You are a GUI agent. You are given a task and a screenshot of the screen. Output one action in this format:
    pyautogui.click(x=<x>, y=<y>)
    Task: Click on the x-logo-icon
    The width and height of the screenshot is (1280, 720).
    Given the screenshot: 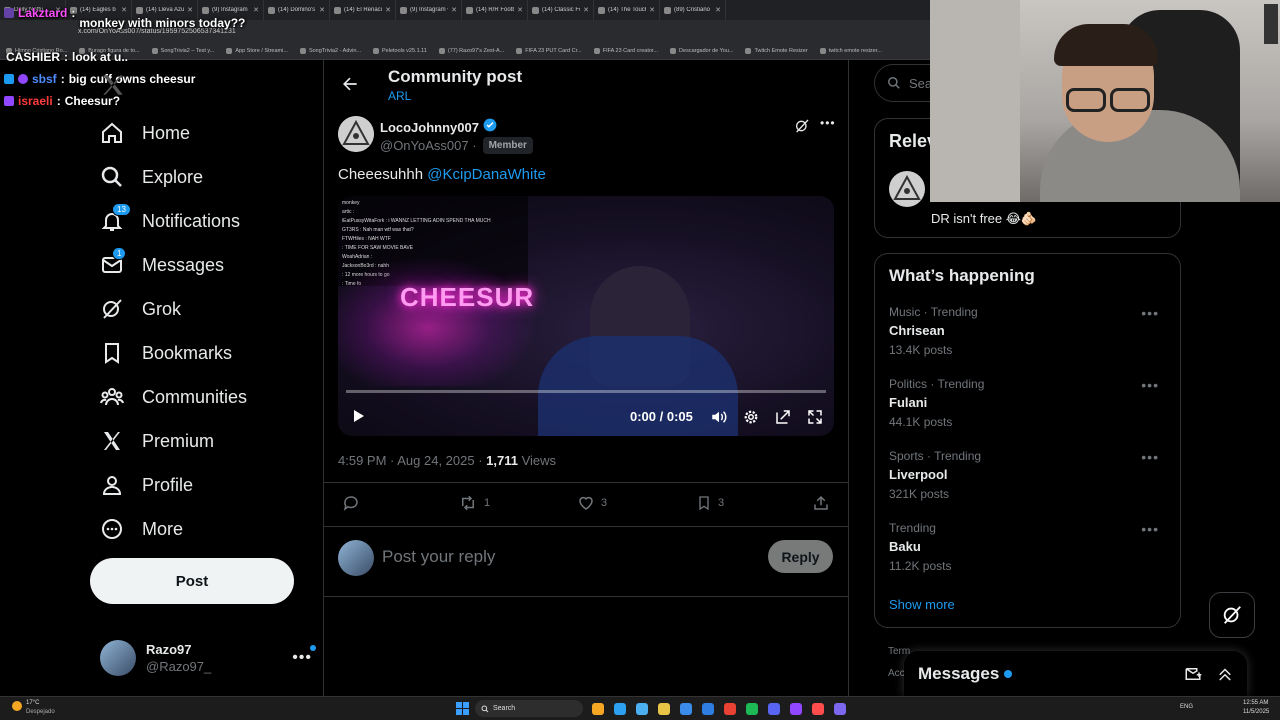 What is the action you would take?
    pyautogui.click(x=113, y=85)
    